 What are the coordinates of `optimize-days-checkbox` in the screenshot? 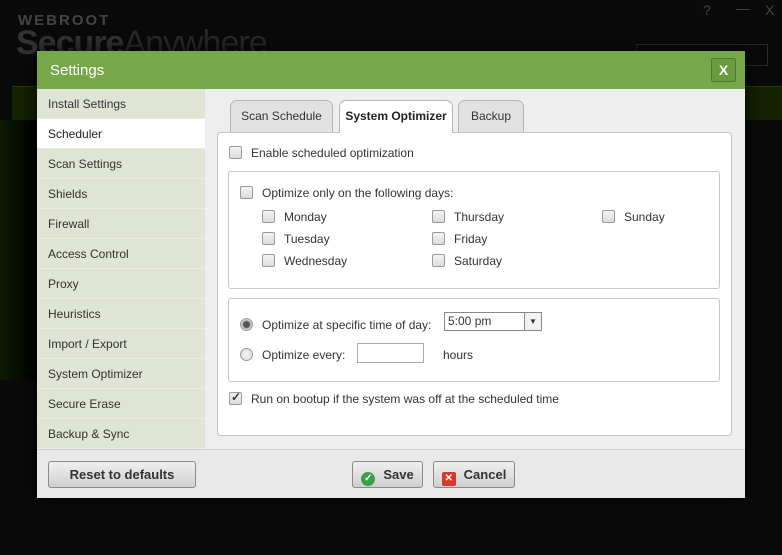 It's located at (246, 192).